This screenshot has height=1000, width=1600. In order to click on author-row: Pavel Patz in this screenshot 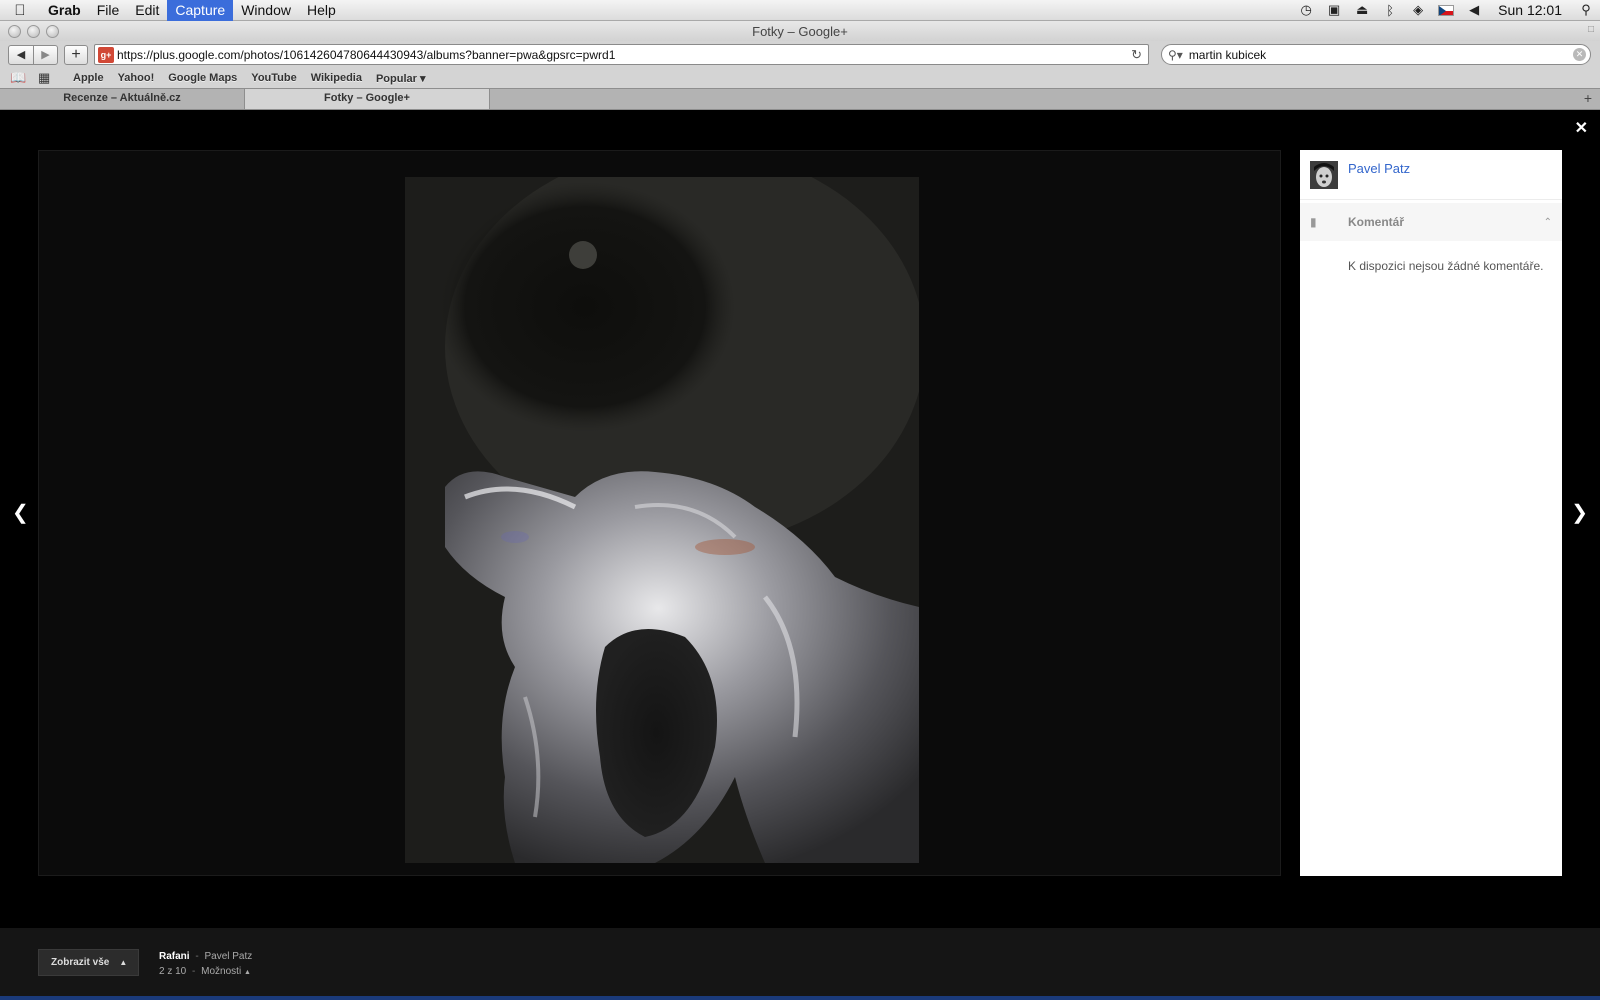, I will do `click(1431, 175)`.